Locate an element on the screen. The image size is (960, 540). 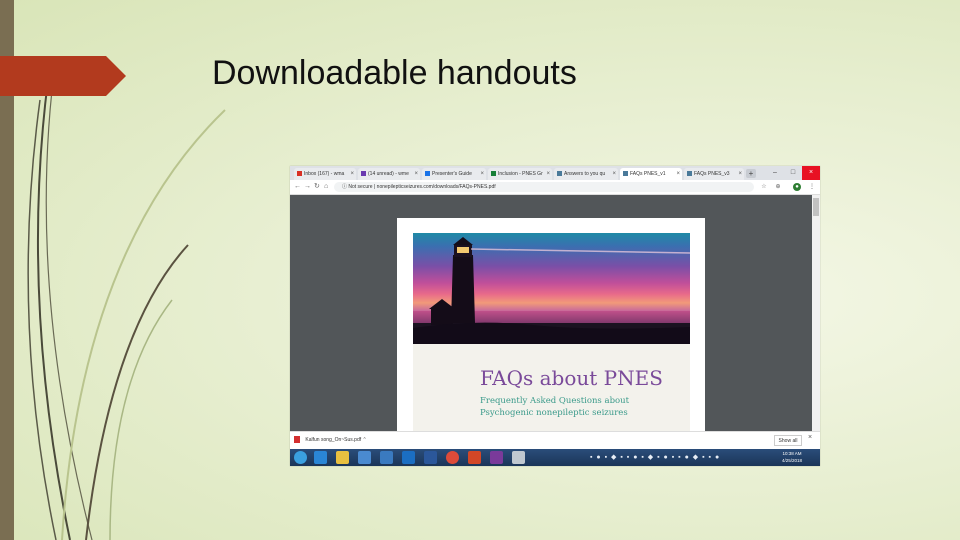
media-icon is located at coordinates (364, 457).